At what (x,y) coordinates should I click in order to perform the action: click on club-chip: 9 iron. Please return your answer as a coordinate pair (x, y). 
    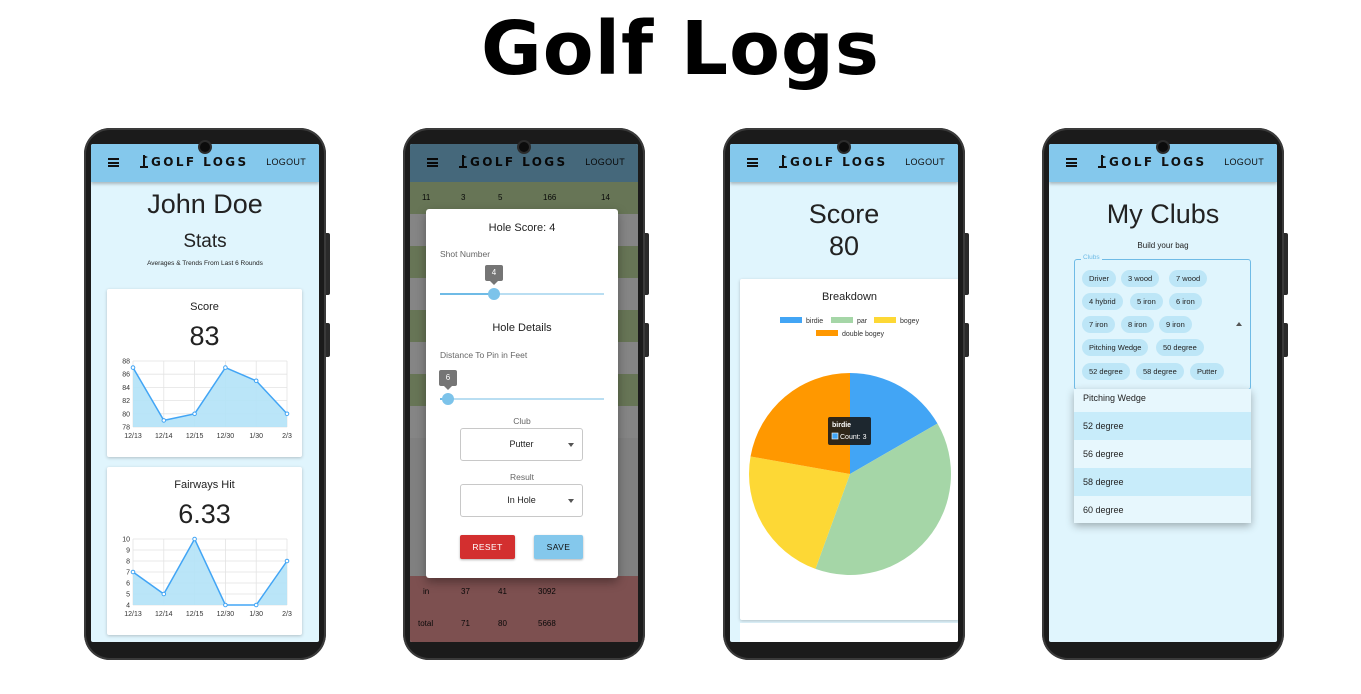
    Looking at the image, I should click on (1175, 324).